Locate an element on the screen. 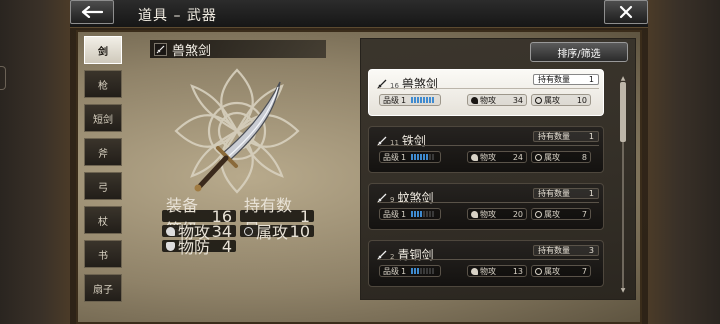  item-name: 青铜剑 is located at coordinates (415, 255).